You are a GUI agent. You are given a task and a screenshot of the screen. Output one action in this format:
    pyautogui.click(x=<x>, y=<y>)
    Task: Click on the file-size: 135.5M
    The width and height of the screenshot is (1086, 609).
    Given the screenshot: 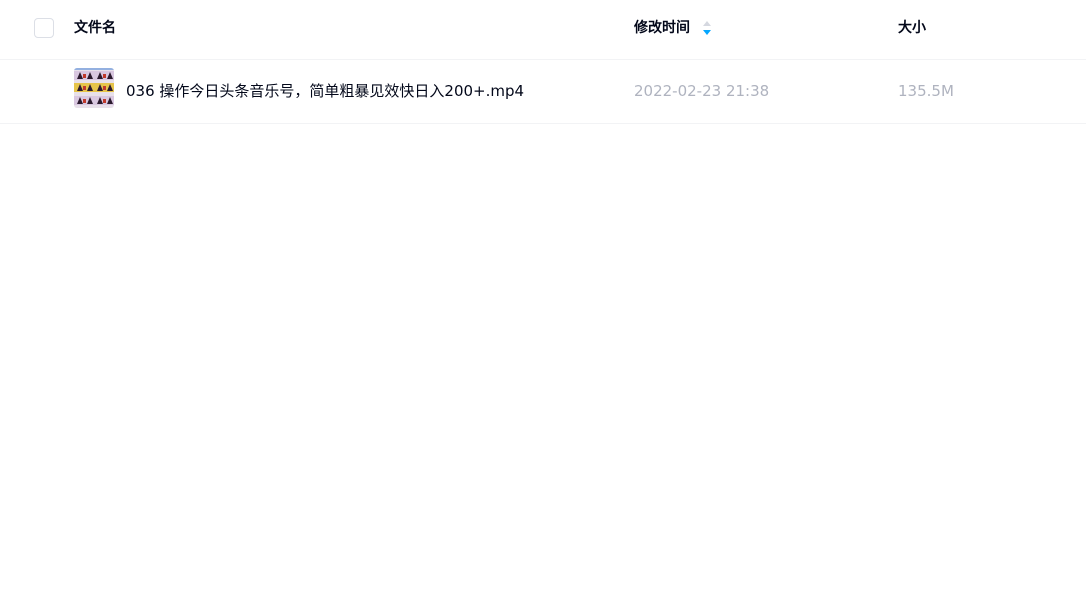 What is the action you would take?
    pyautogui.click(x=926, y=91)
    